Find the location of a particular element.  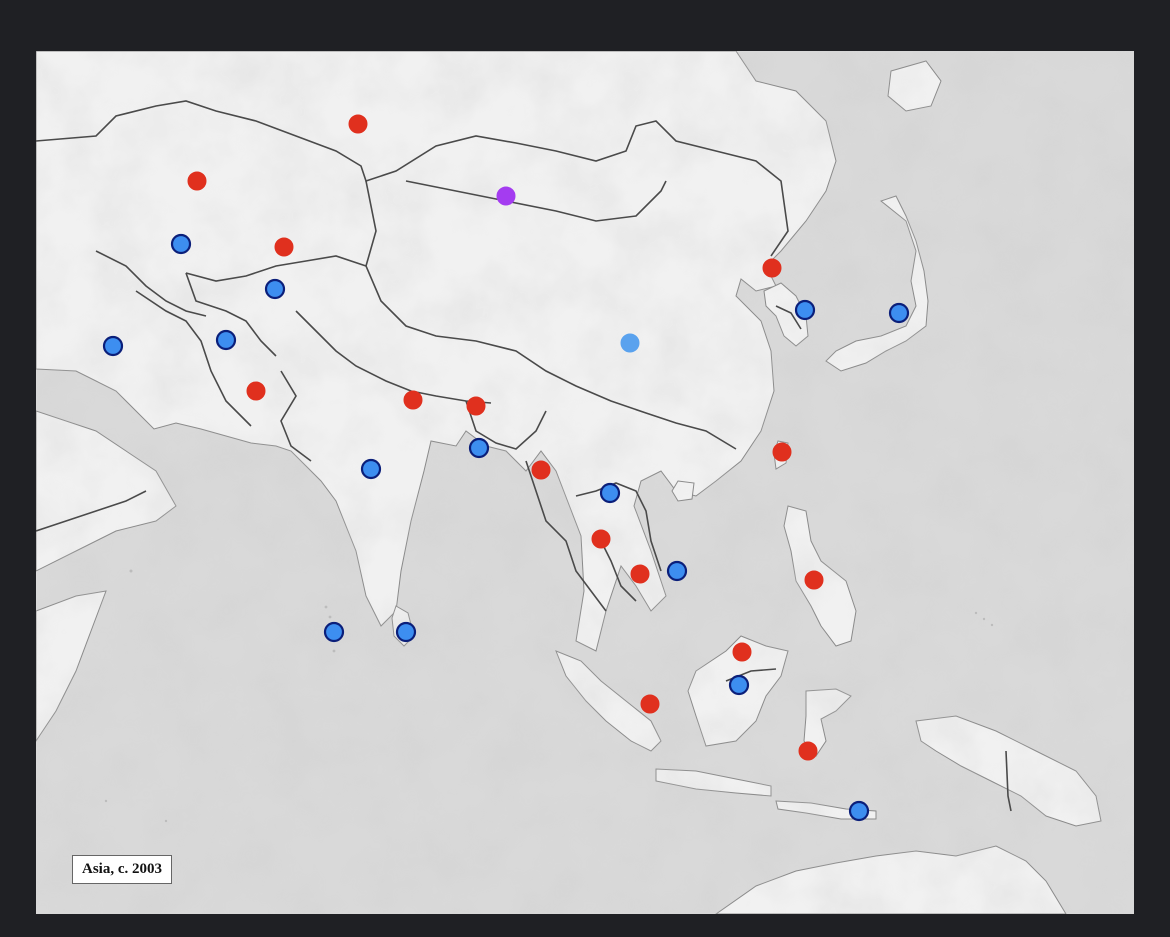

map-caption: Asia, c. 2003 is located at coordinates (122, 869).